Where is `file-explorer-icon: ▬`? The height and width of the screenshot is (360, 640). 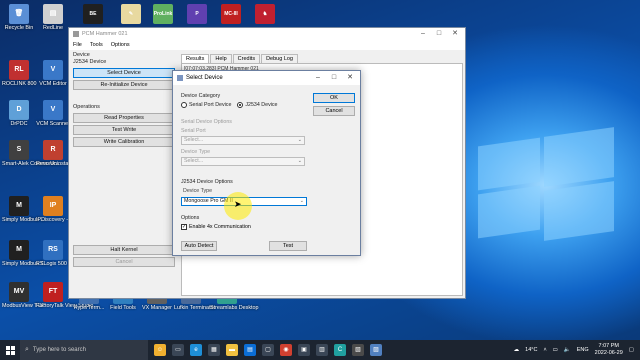 file-explorer-icon: ▬ is located at coordinates (232, 350).